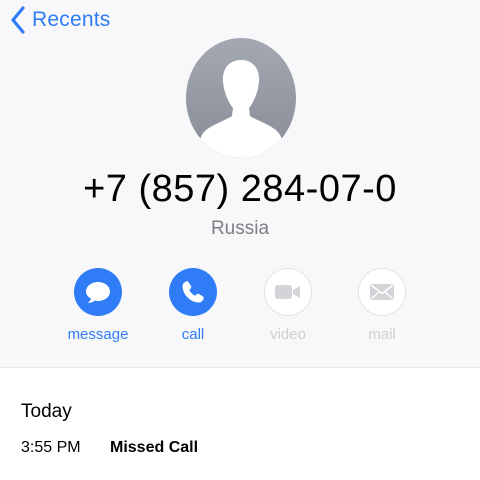 This screenshot has height=480, width=480. I want to click on avatar, so click(241, 98).